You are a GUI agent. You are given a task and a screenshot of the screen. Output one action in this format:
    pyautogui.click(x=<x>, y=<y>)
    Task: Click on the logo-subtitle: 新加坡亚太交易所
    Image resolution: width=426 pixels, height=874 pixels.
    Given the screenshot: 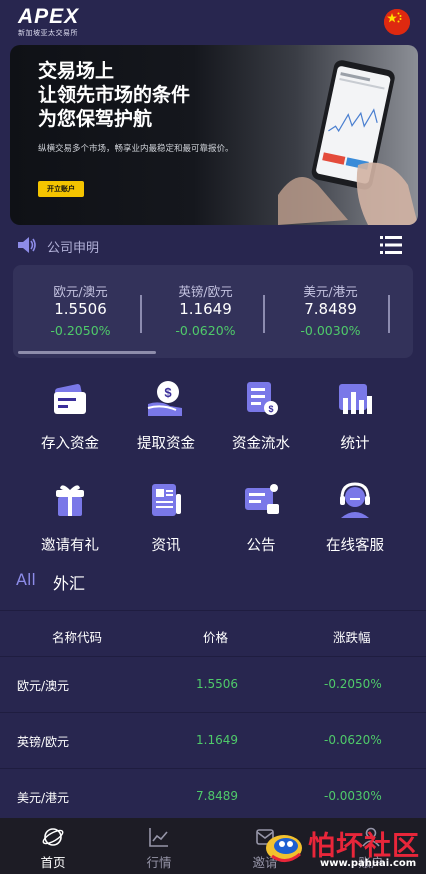 What is the action you would take?
    pyautogui.click(x=48, y=33)
    